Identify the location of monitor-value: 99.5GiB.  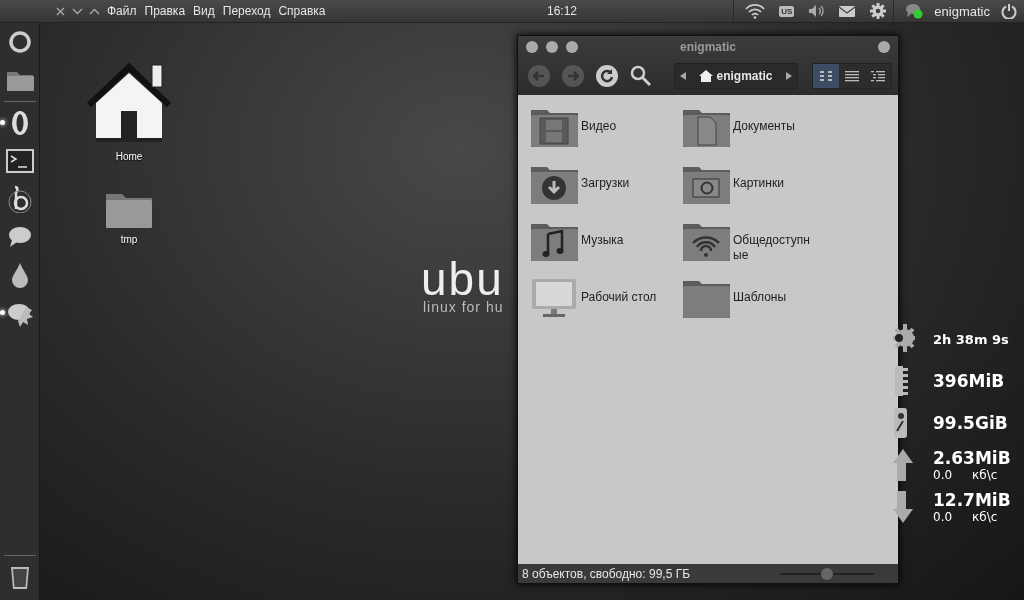
(971, 423).